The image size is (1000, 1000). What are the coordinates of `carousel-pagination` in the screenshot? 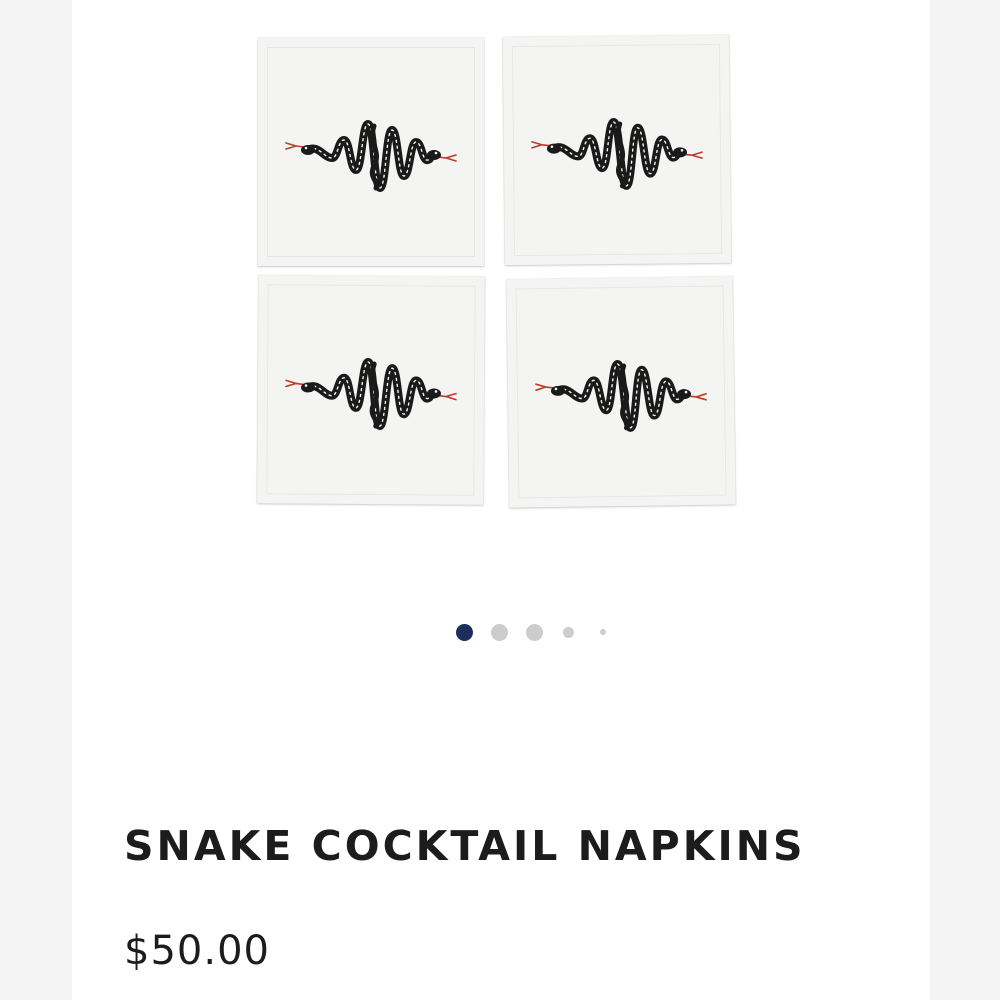 It's located at (531, 632).